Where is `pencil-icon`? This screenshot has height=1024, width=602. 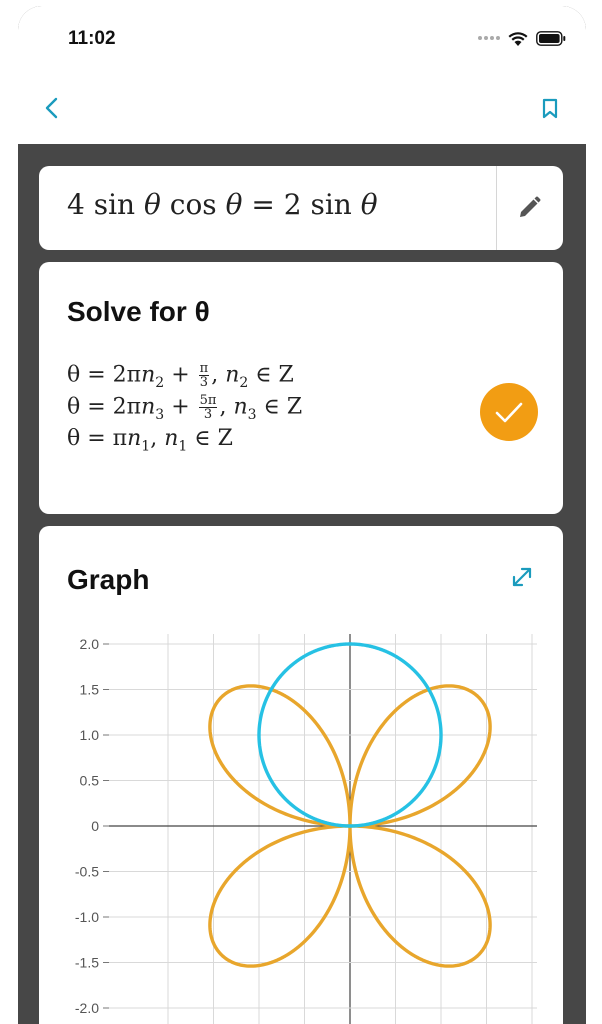 pencil-icon is located at coordinates (530, 206).